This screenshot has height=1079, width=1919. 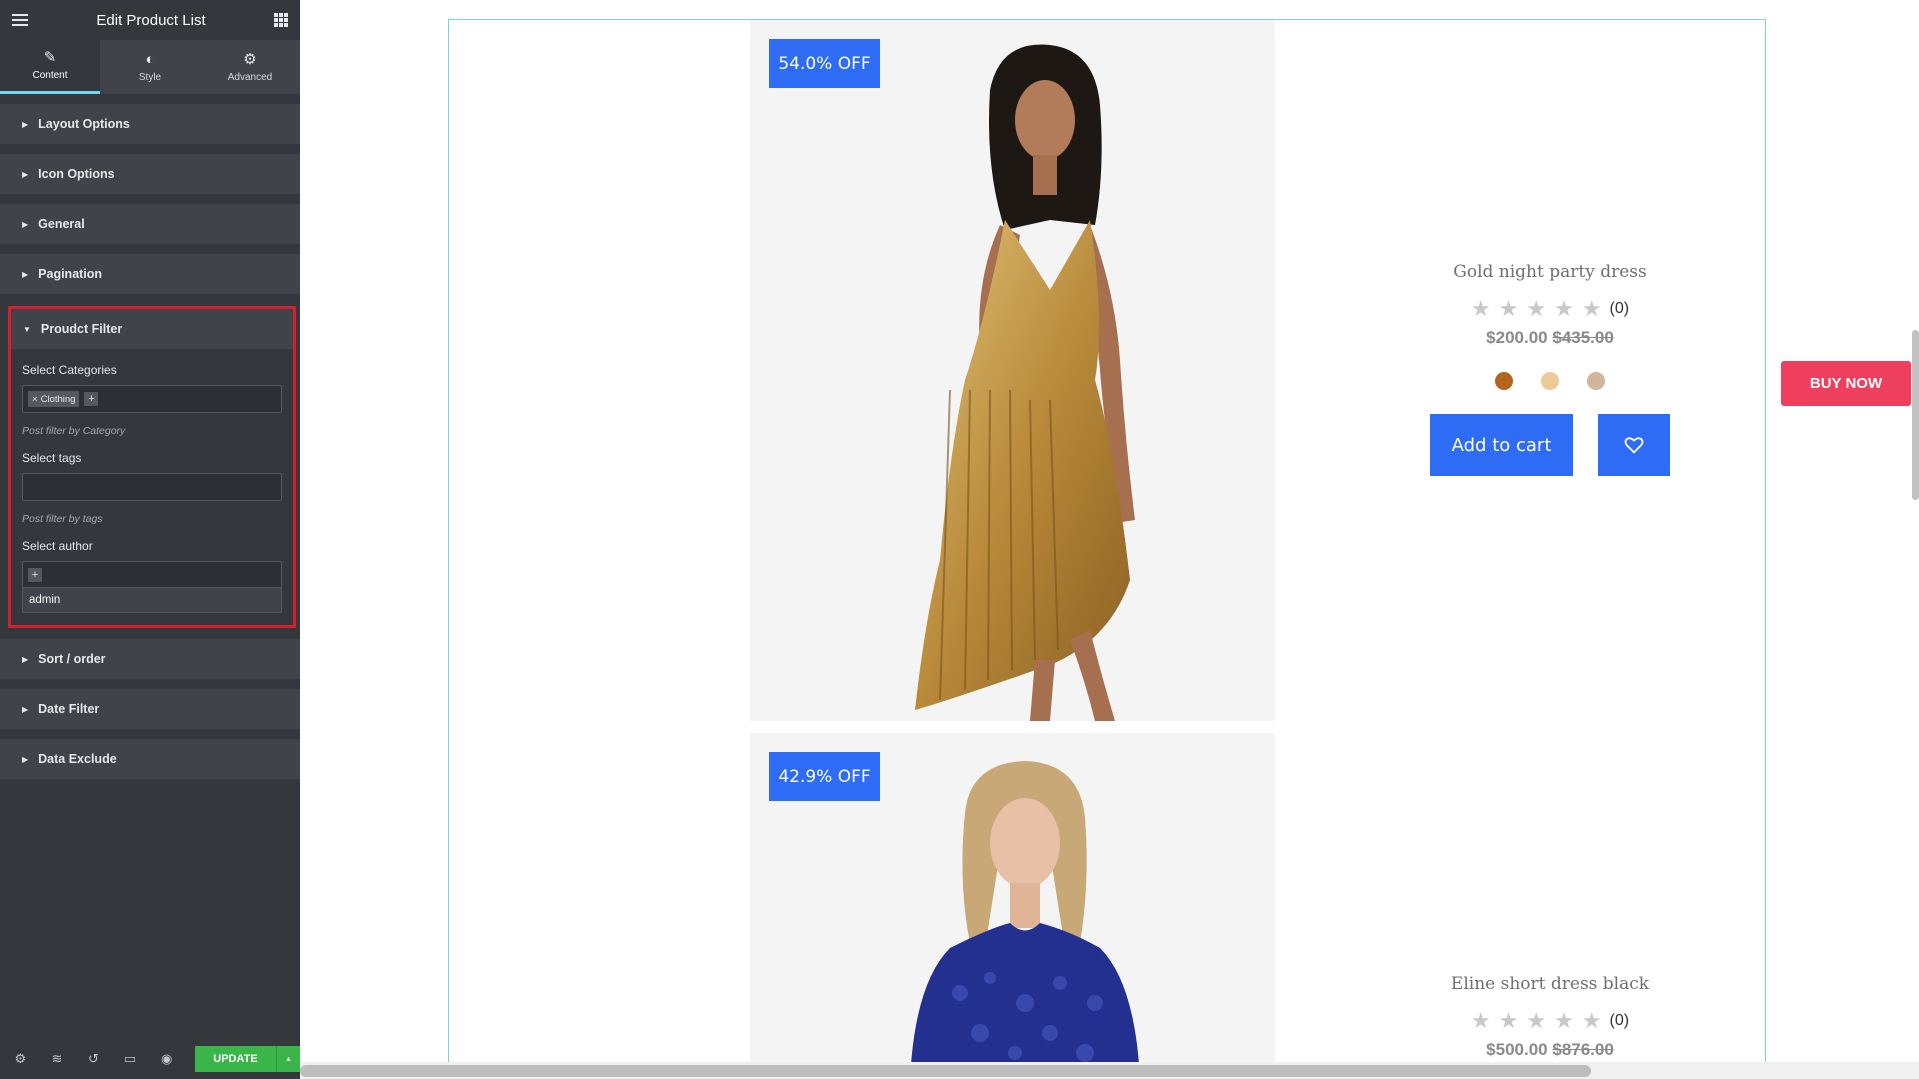 What do you see at coordinates (72, 659) in the screenshot?
I see `section-label: Sort / order` at bounding box center [72, 659].